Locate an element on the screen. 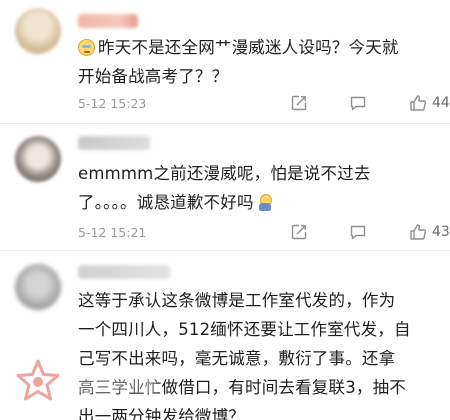  comment-meta: 5-12 15:21 432 is located at coordinates (264, 233).